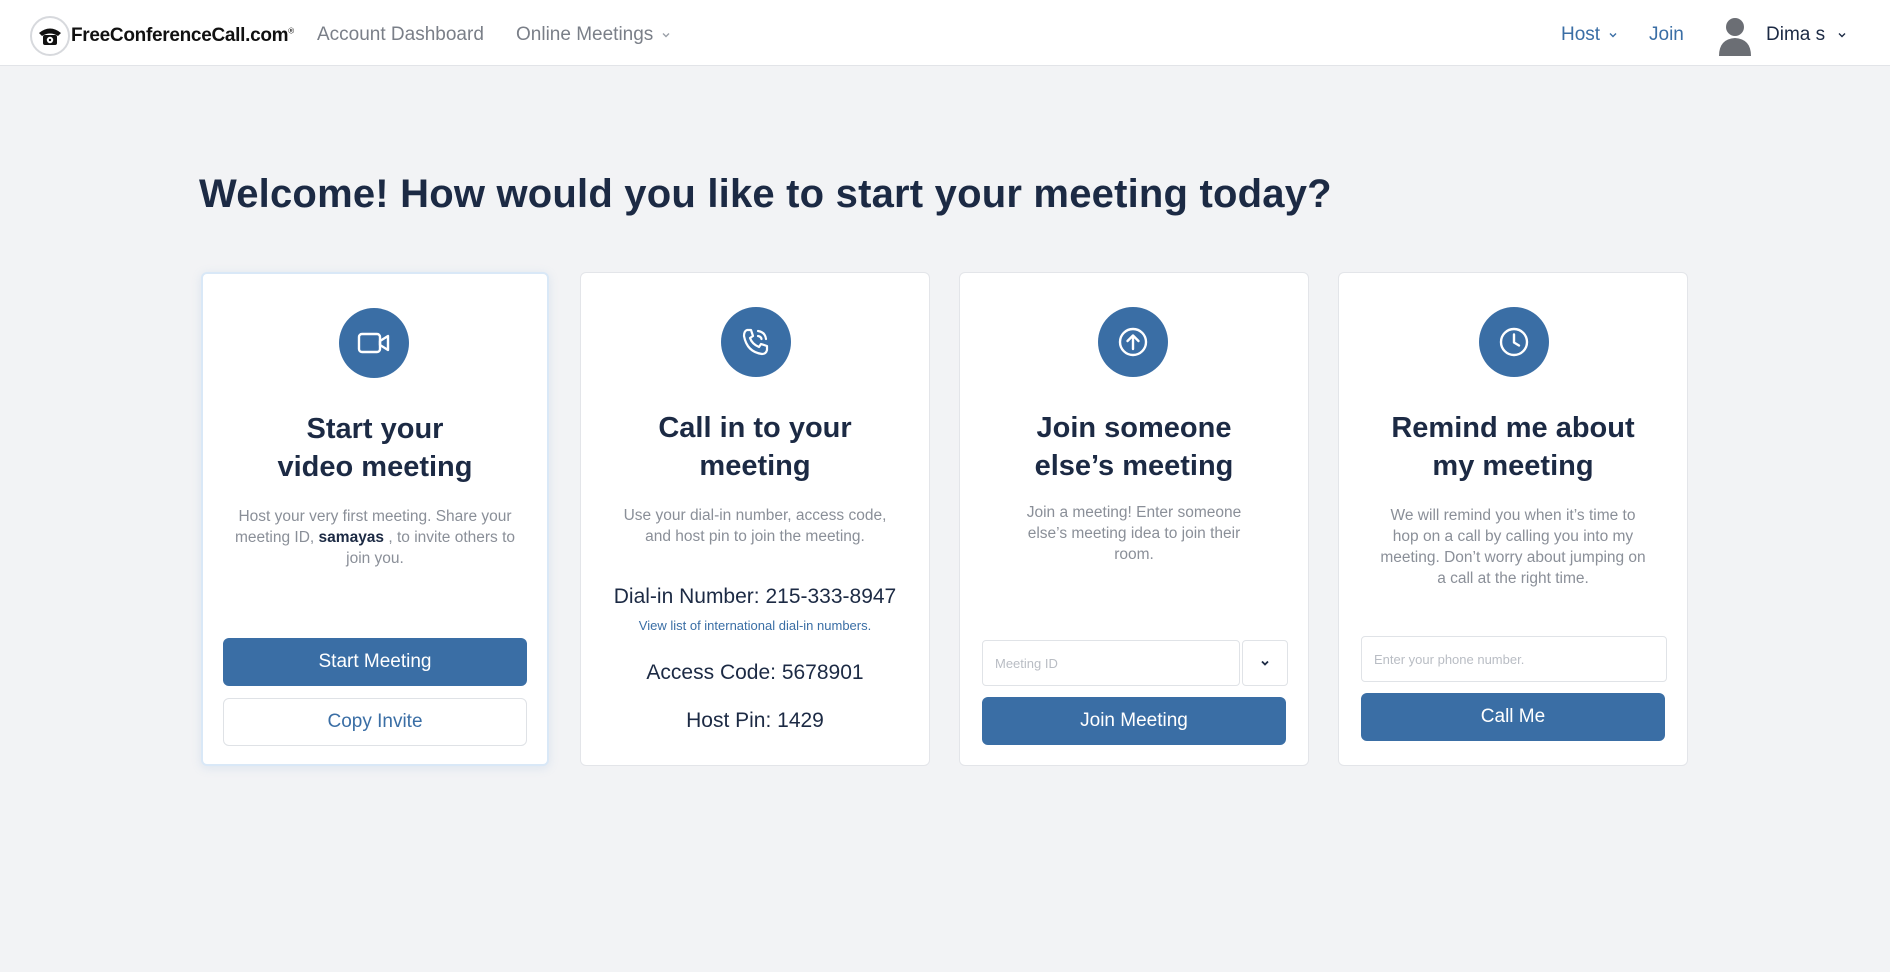 The image size is (1890, 972). I want to click on telephone-logo-icon, so click(50, 36).